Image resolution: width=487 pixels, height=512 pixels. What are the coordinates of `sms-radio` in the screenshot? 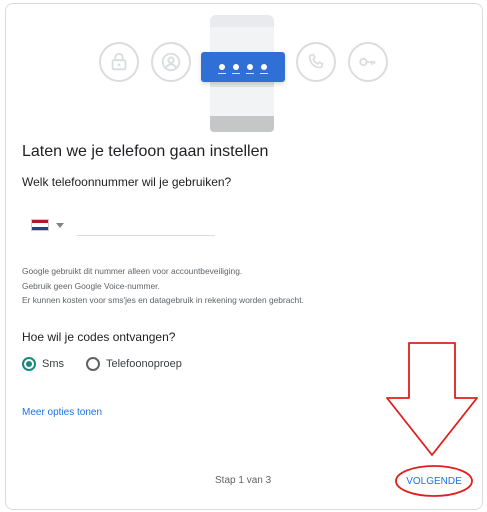 It's located at (29, 364).